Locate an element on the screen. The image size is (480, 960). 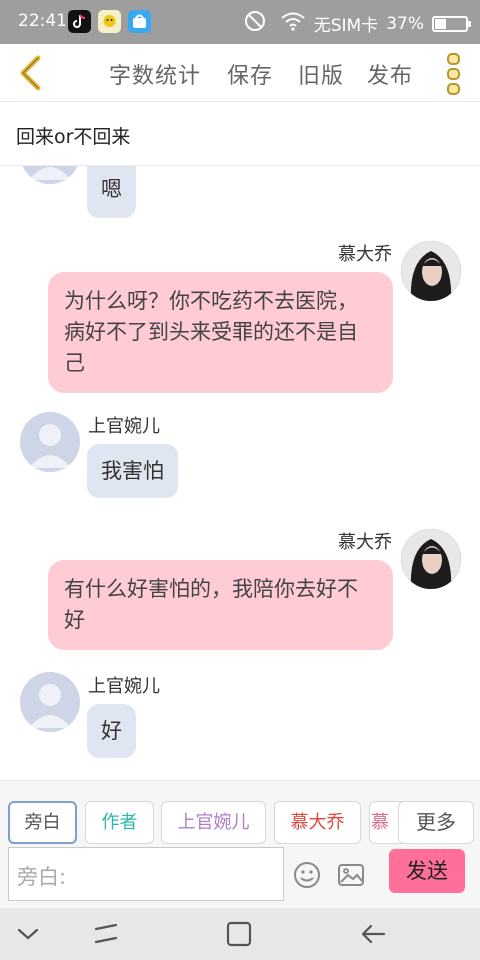
save-button: 保存 is located at coordinates (250, 74).